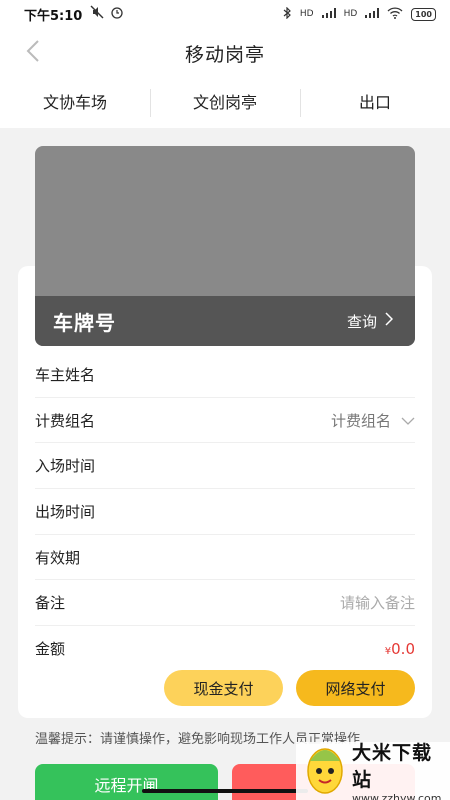 The image size is (450, 800). I want to click on remark-row: 备注 请输入备注, so click(225, 603).